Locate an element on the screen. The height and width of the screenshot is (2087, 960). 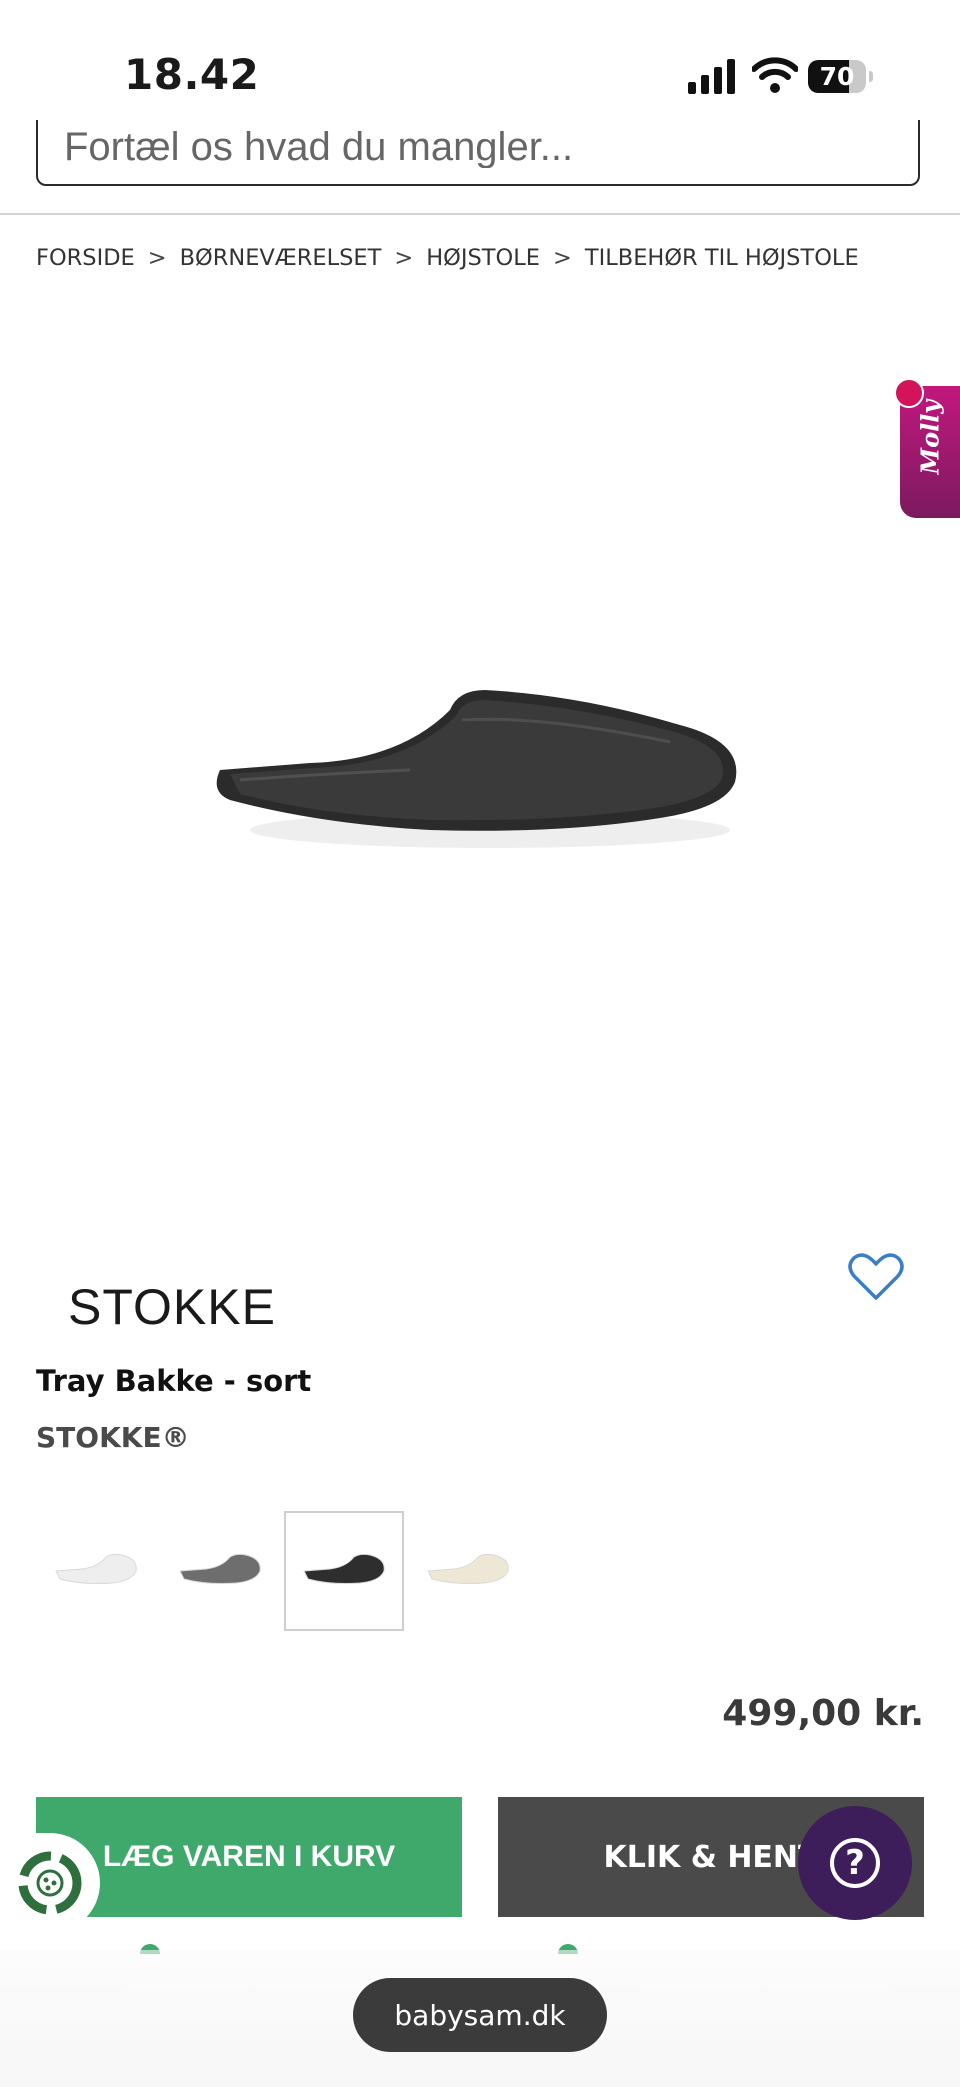
url-text: babysam.dk is located at coordinates (480, 2015).